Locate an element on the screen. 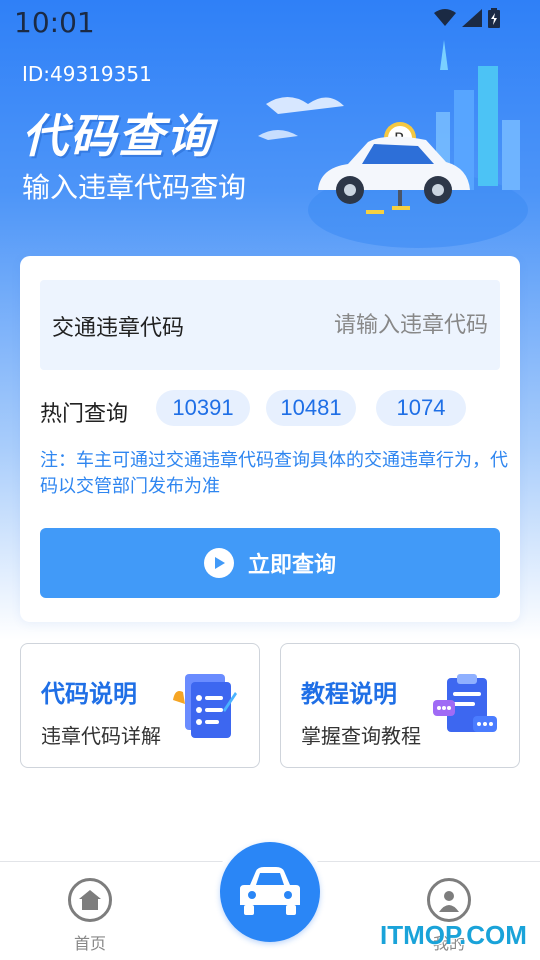  feature-title: 代码说明 is located at coordinates (89, 694).